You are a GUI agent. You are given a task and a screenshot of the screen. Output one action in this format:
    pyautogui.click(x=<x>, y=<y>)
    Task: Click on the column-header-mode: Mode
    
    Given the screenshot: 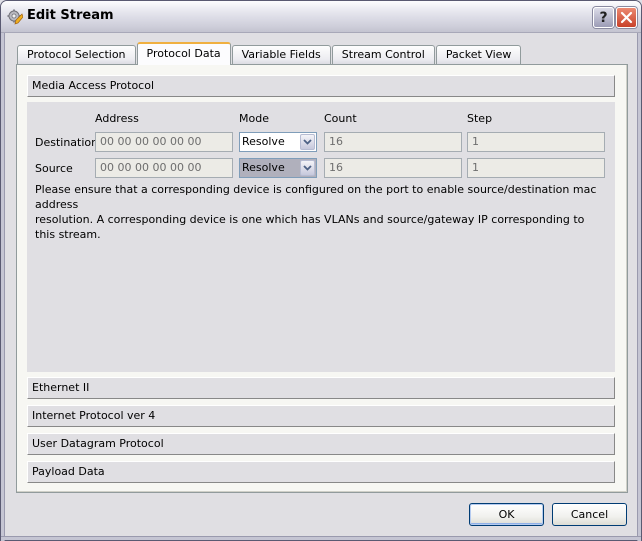 What is the action you would take?
    pyautogui.click(x=254, y=118)
    